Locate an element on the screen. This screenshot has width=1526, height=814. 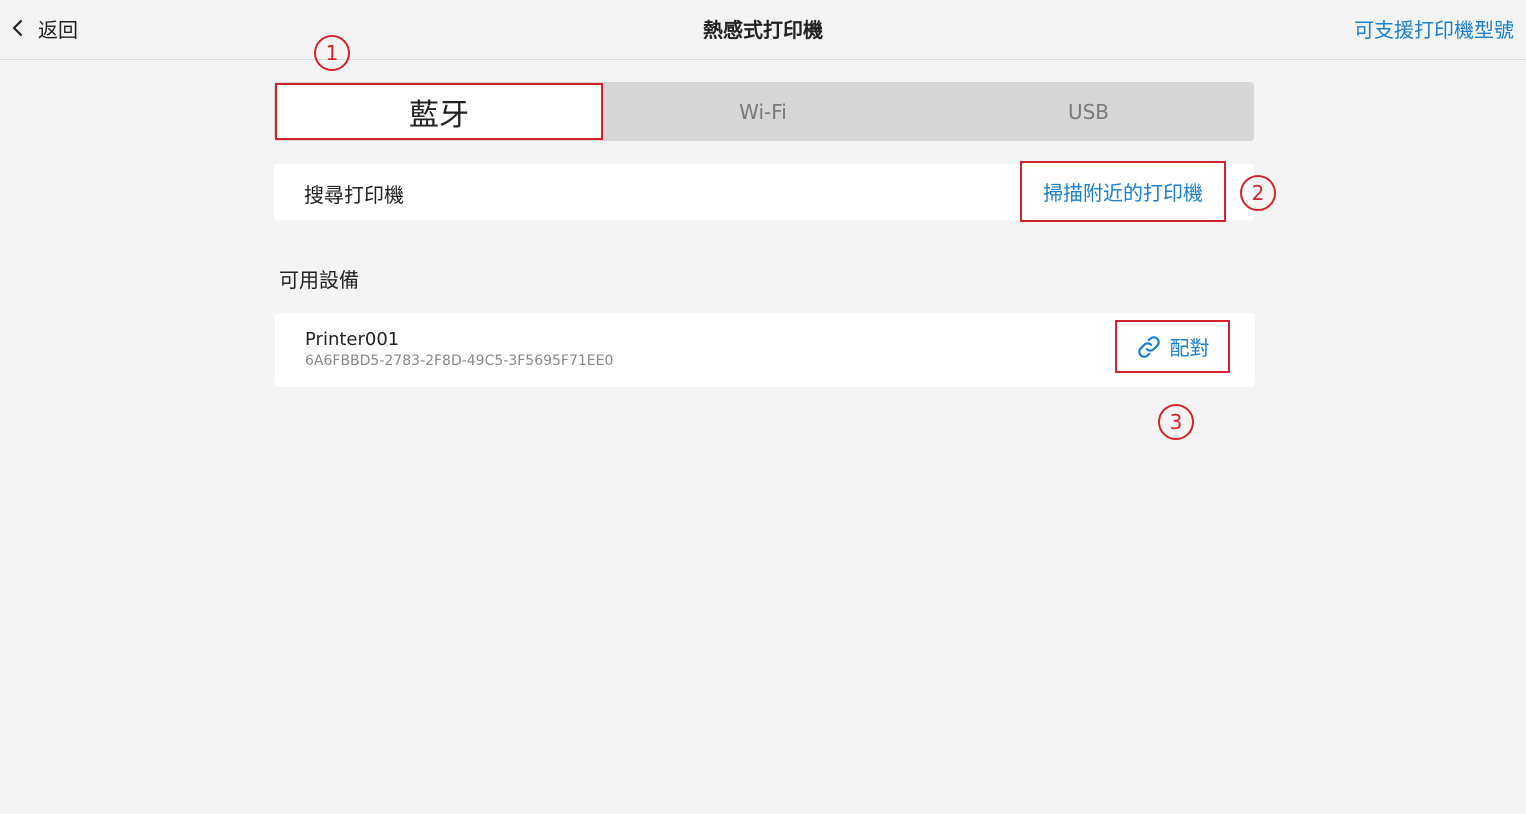
tab-wifi: Wi-Fi is located at coordinates (763, 111).